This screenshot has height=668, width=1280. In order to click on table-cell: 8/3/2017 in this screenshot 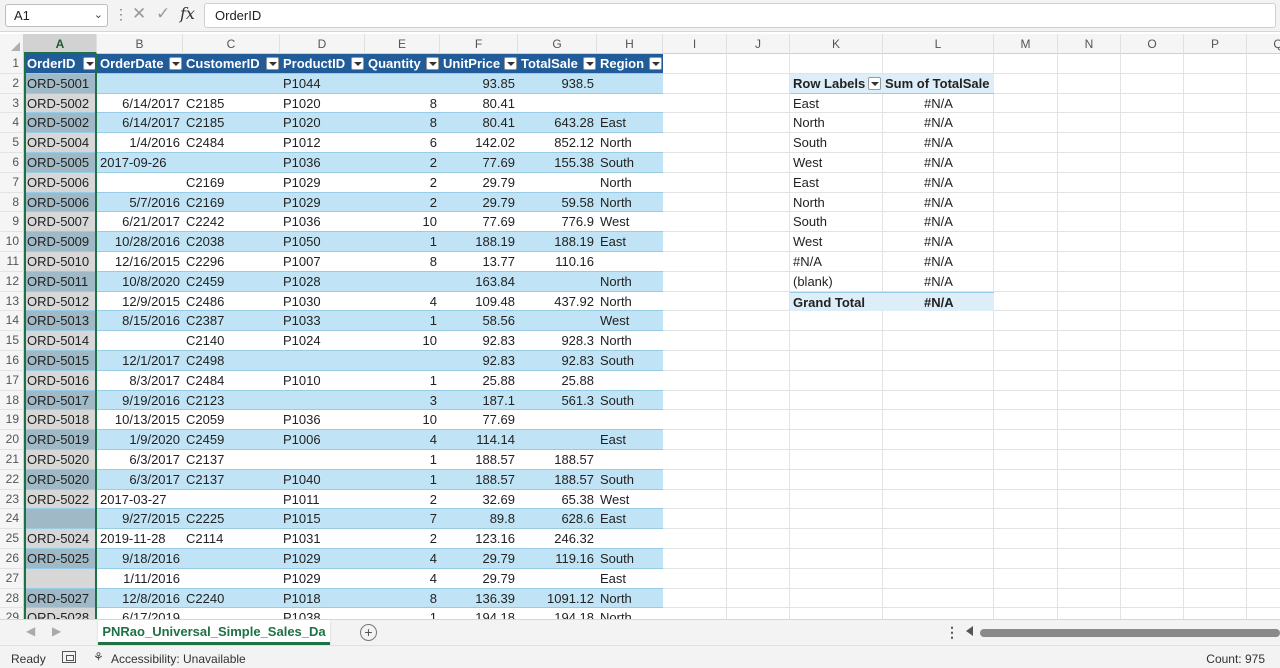, I will do `click(140, 381)`.